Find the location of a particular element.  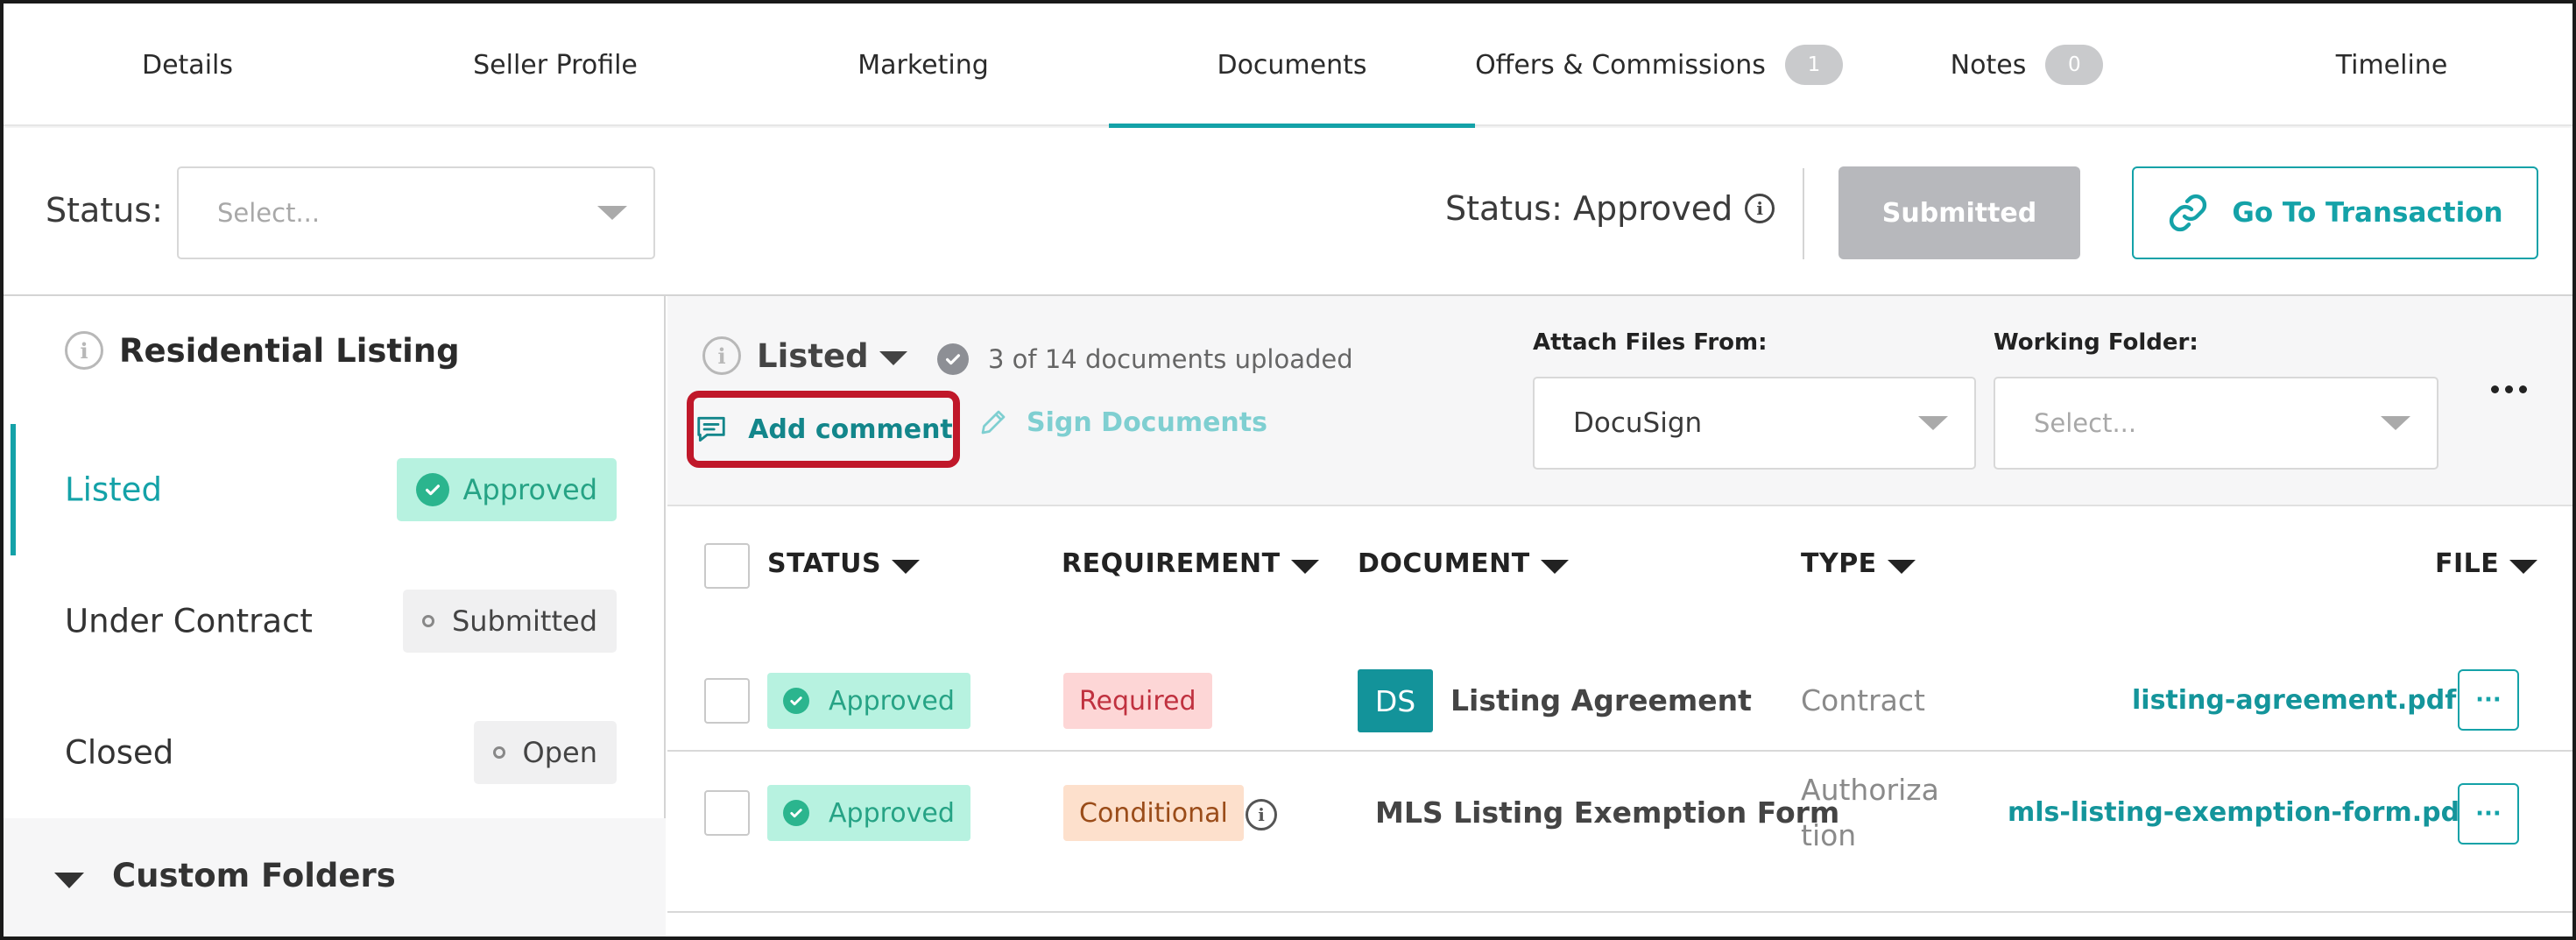

stage-dropdown-label: Listed is located at coordinates (813, 355).